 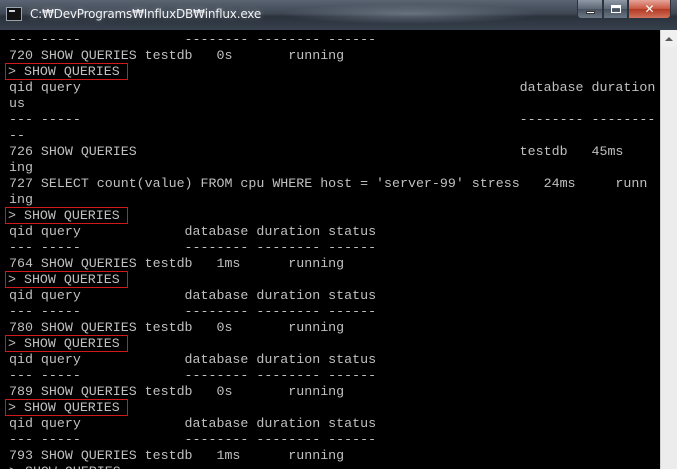 I want to click on console-line-text: 789 SHOW QUERIES testdb 0s running, so click(x=177, y=391).